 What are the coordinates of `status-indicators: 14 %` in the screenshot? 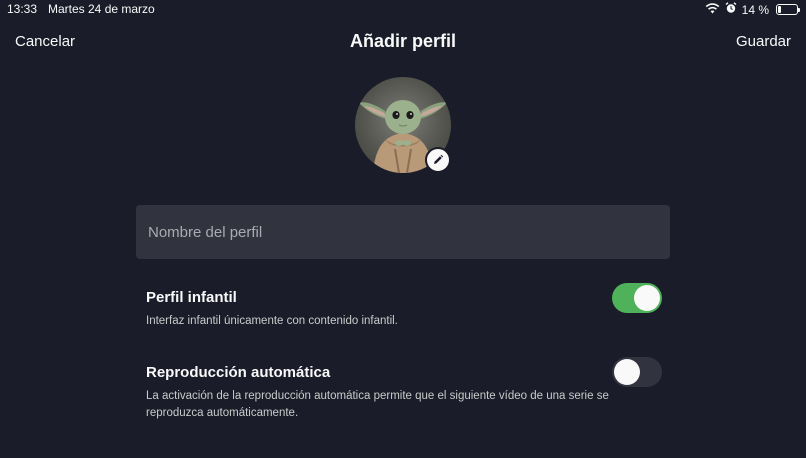 It's located at (752, 9).